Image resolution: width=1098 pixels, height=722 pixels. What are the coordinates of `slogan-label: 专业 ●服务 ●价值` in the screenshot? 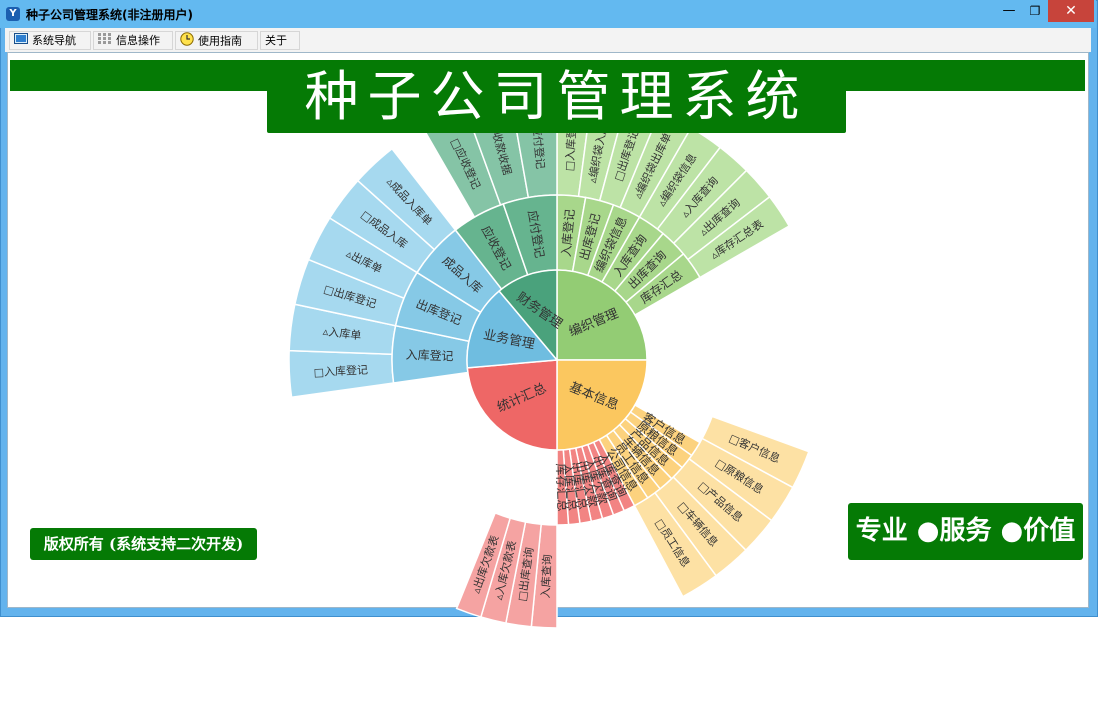 It's located at (965, 531).